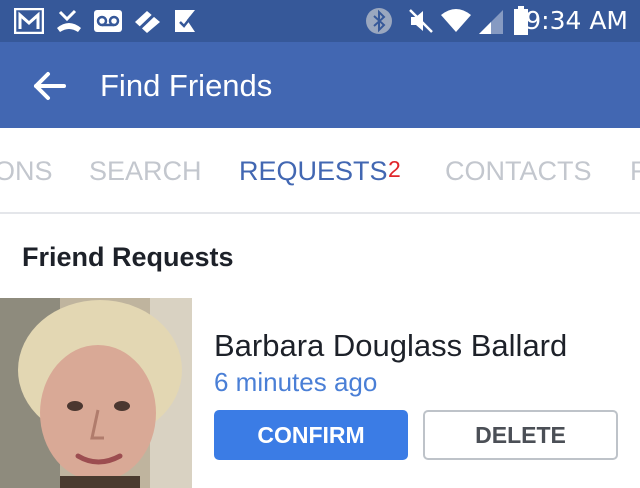 The image size is (640, 488). Describe the element at coordinates (491, 22) in the screenshot. I see `signal-icon` at that location.